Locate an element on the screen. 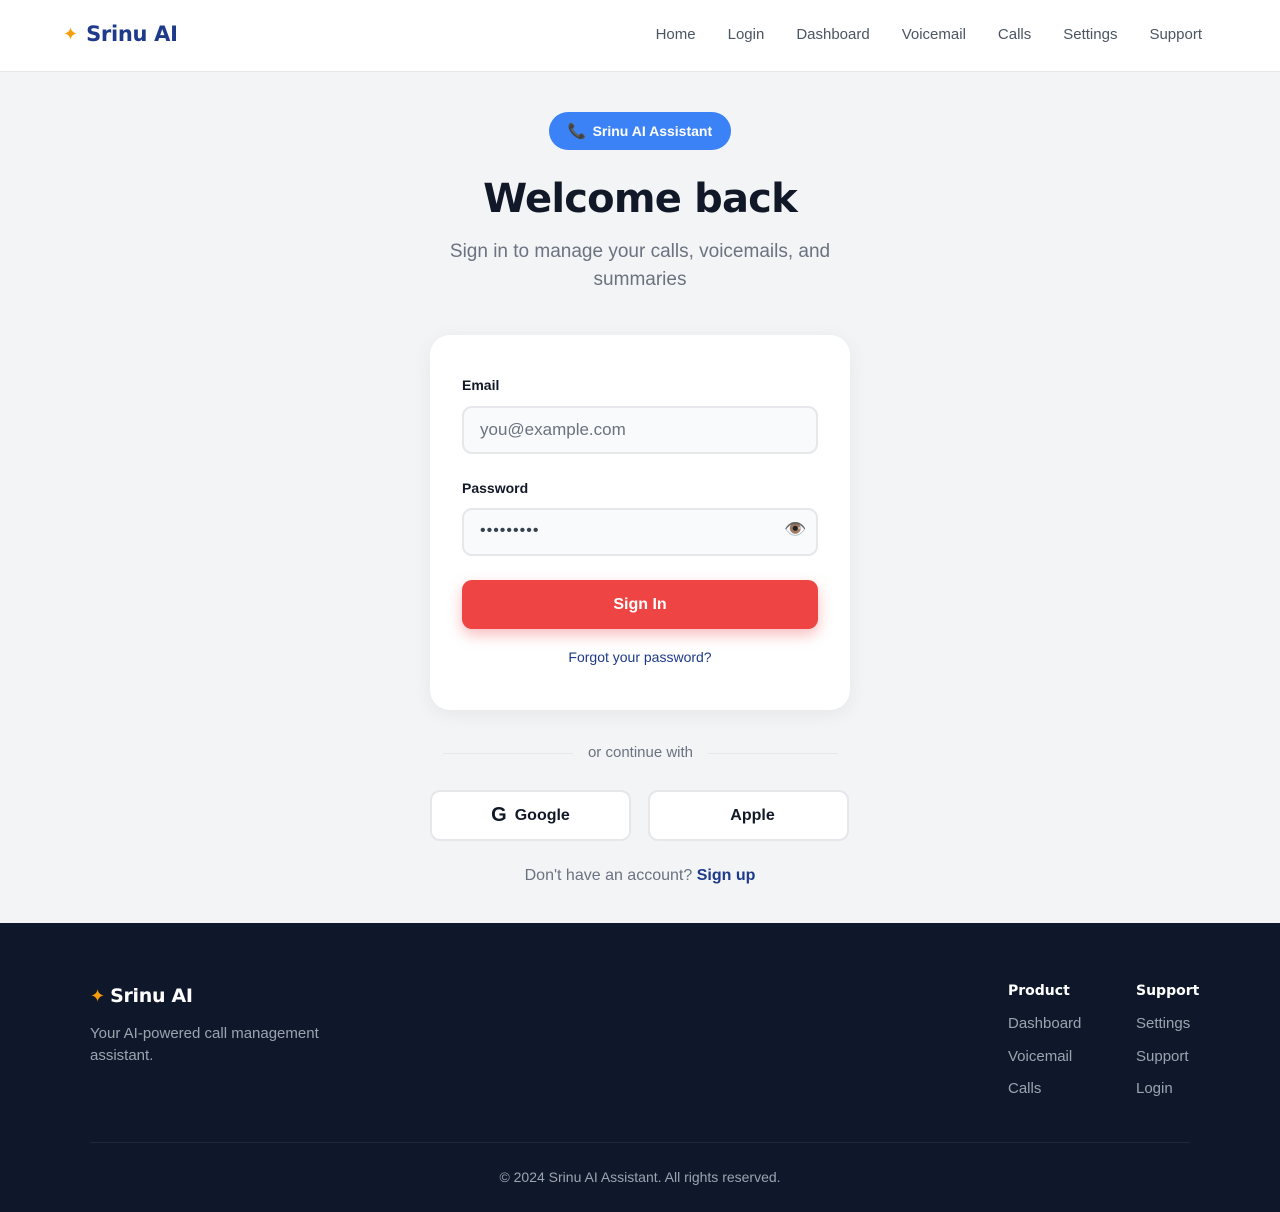 The image size is (1280, 1212). phone-icon: 📞 is located at coordinates (577, 131).